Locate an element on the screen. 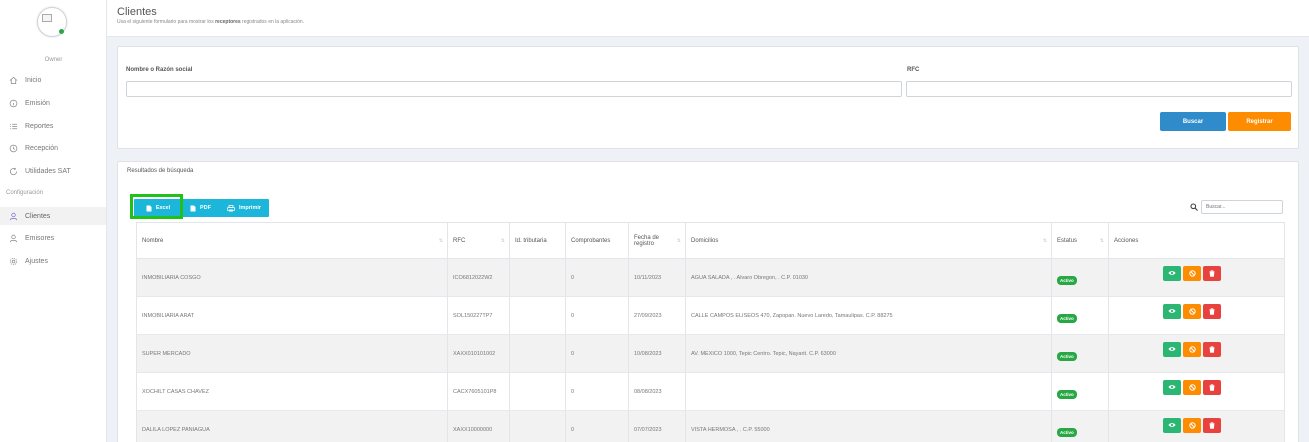 The image size is (1309, 442). sidebar-item-label: Ajustes is located at coordinates (36, 261).